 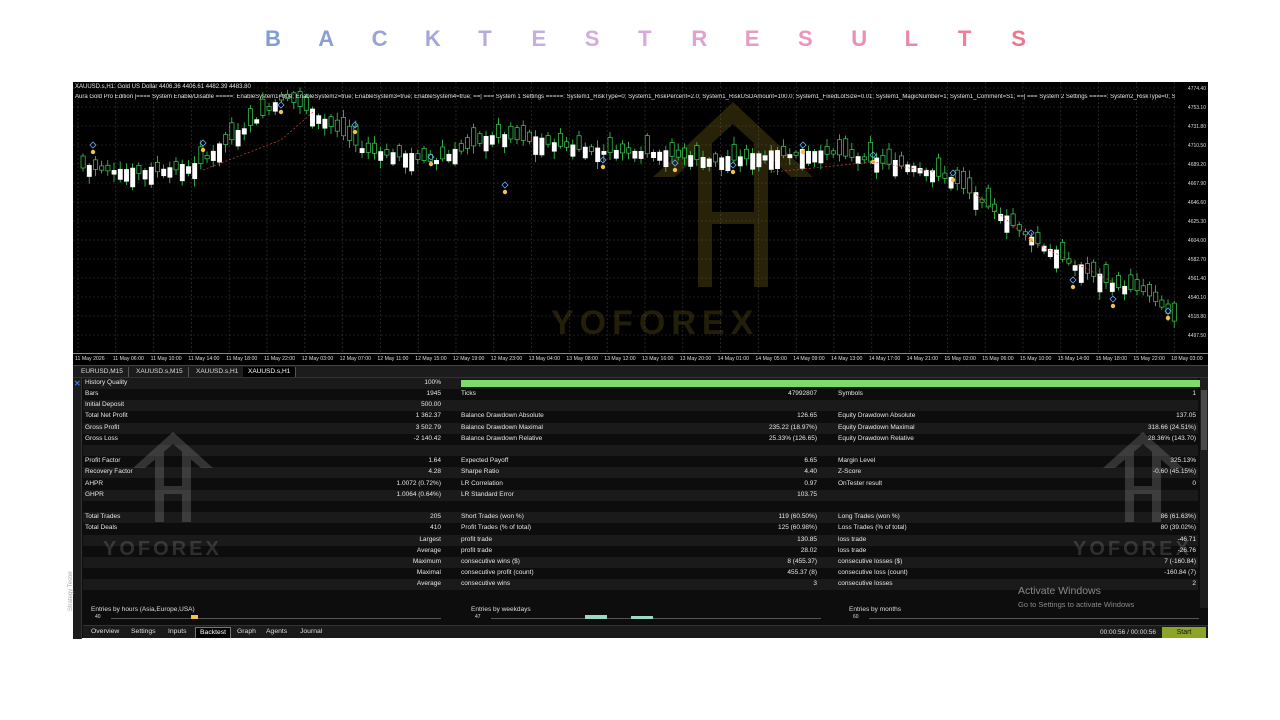 What do you see at coordinates (160, 372) in the screenshot?
I see `symbol-tab: XAUUSD.s,M15` at bounding box center [160, 372].